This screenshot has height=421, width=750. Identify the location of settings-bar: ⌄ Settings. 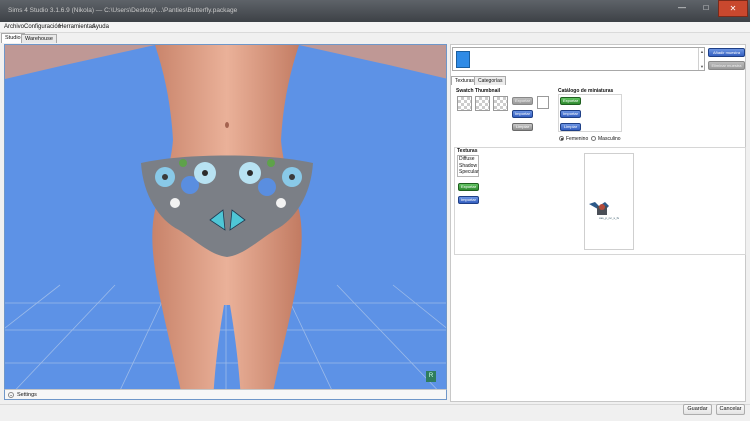
(225, 394).